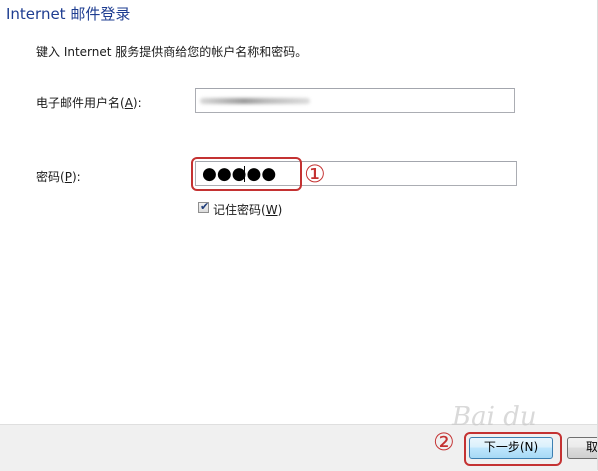  What do you see at coordinates (355, 100) in the screenshot?
I see `username-input` at bounding box center [355, 100].